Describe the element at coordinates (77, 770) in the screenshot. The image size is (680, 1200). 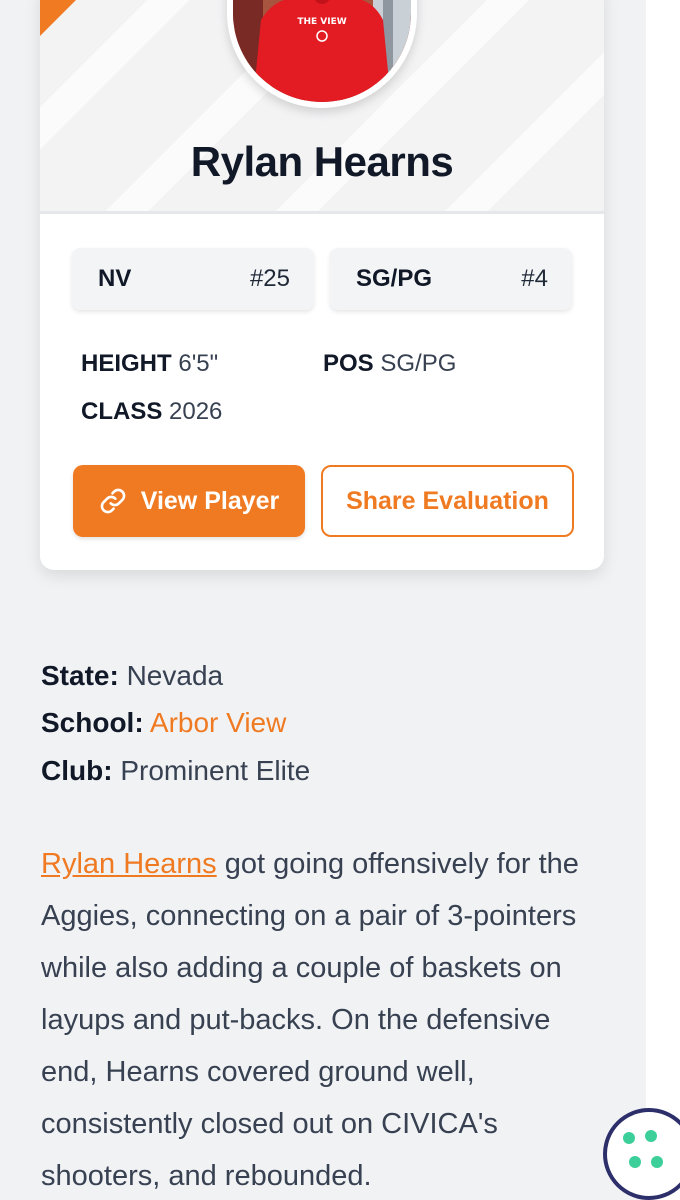
I see `club-label: Club:` at that location.